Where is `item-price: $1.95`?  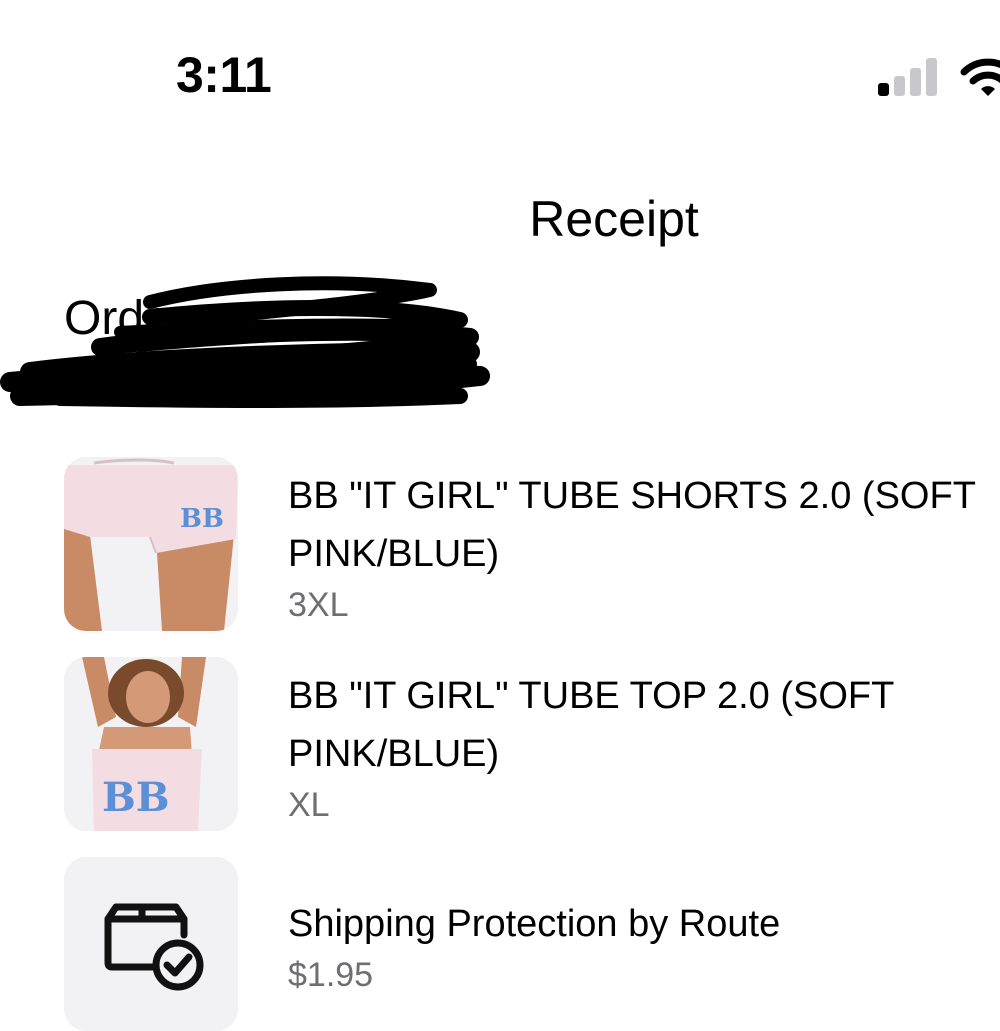 item-price: $1.95 is located at coordinates (331, 975).